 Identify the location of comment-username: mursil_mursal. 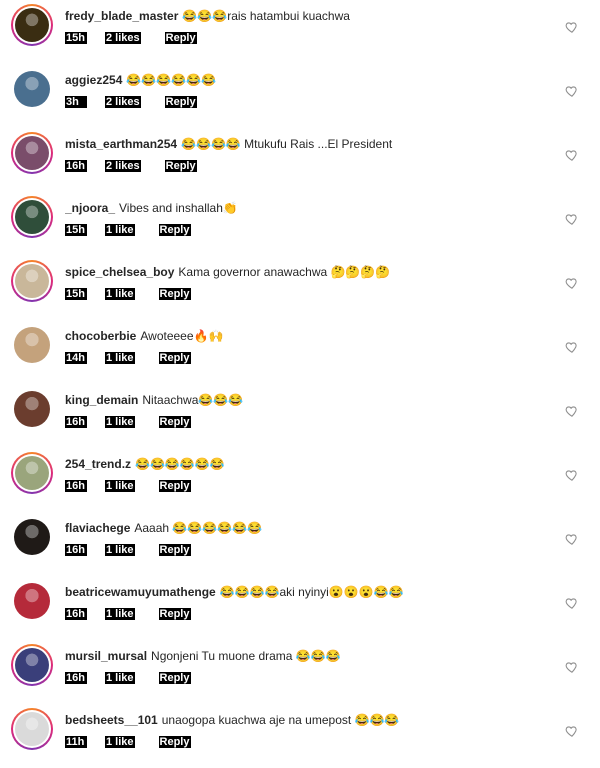
(106, 656).